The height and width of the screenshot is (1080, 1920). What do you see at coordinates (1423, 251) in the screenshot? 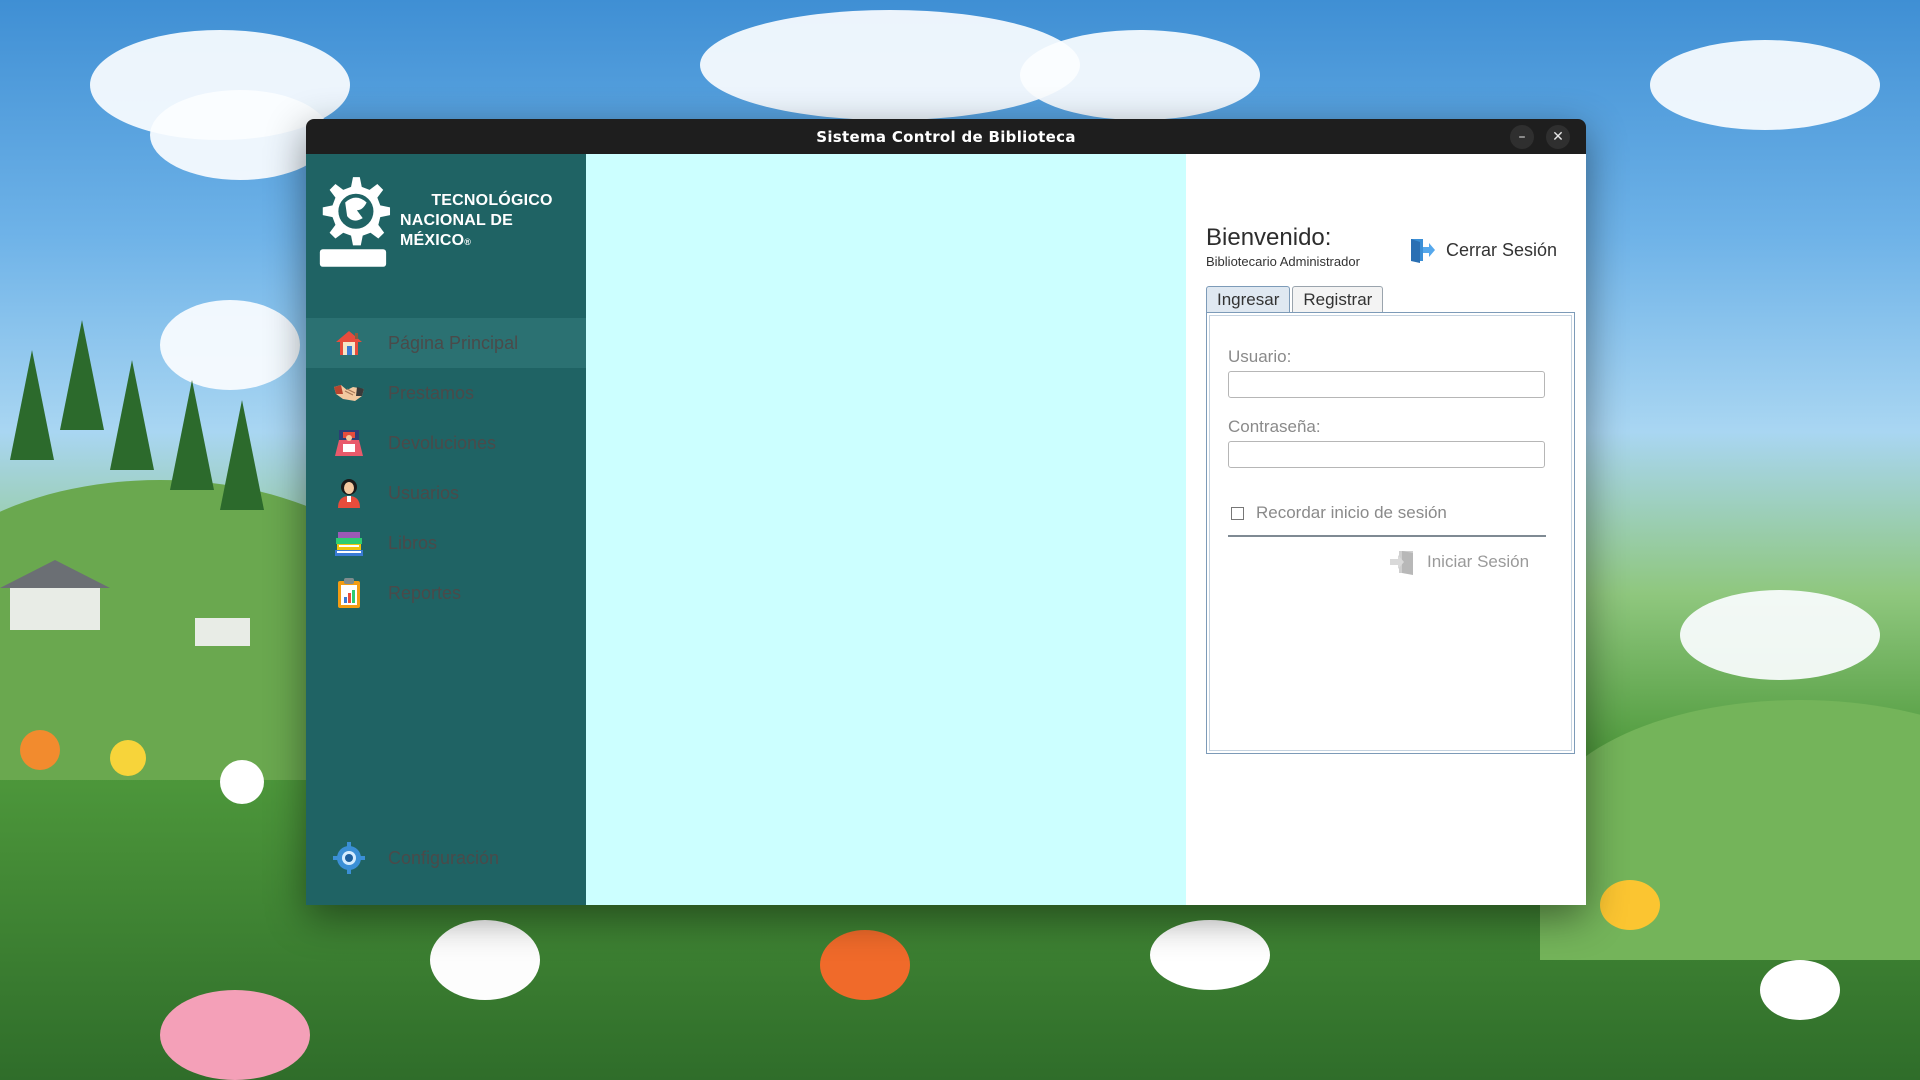
I see `logout-icon` at bounding box center [1423, 251].